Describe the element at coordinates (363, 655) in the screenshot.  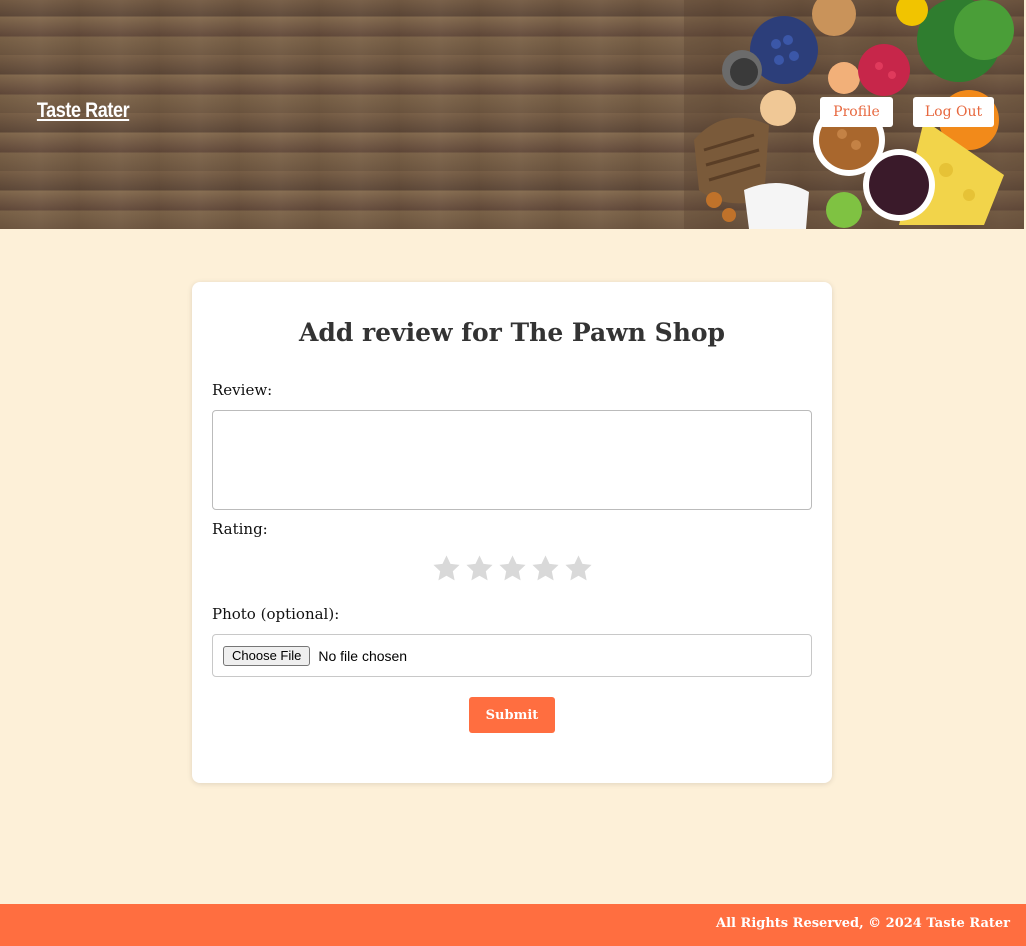
I see `file-status-text: No file chosen` at that location.